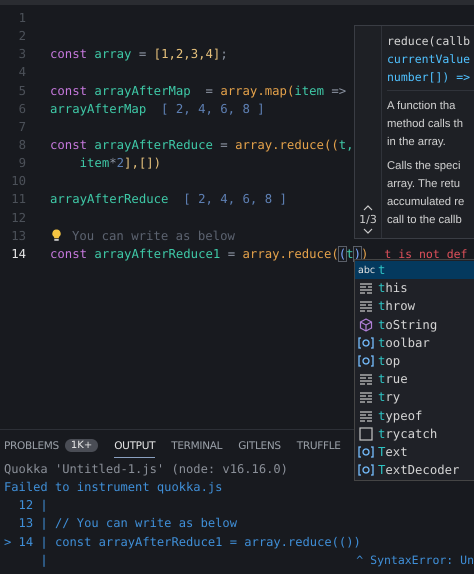 The image size is (474, 574). What do you see at coordinates (22, 145) in the screenshot?
I see `line-number: 8` at bounding box center [22, 145].